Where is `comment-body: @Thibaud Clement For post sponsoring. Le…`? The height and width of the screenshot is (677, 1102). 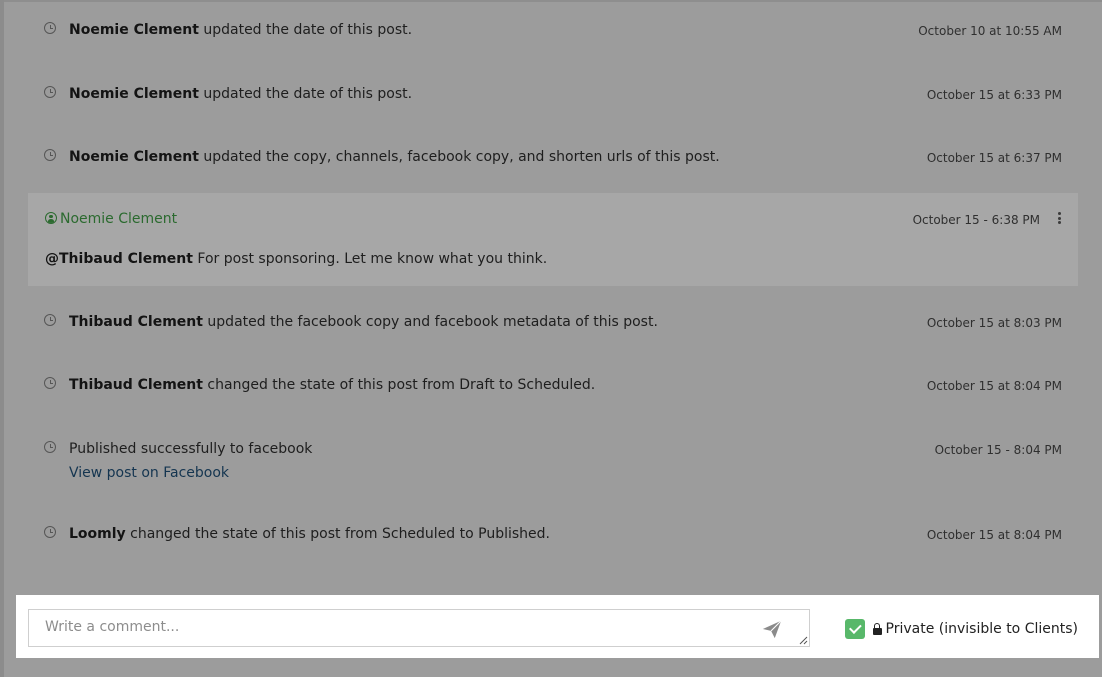 comment-body: @Thibaud Clement For post sponsoring. Le… is located at coordinates (296, 259).